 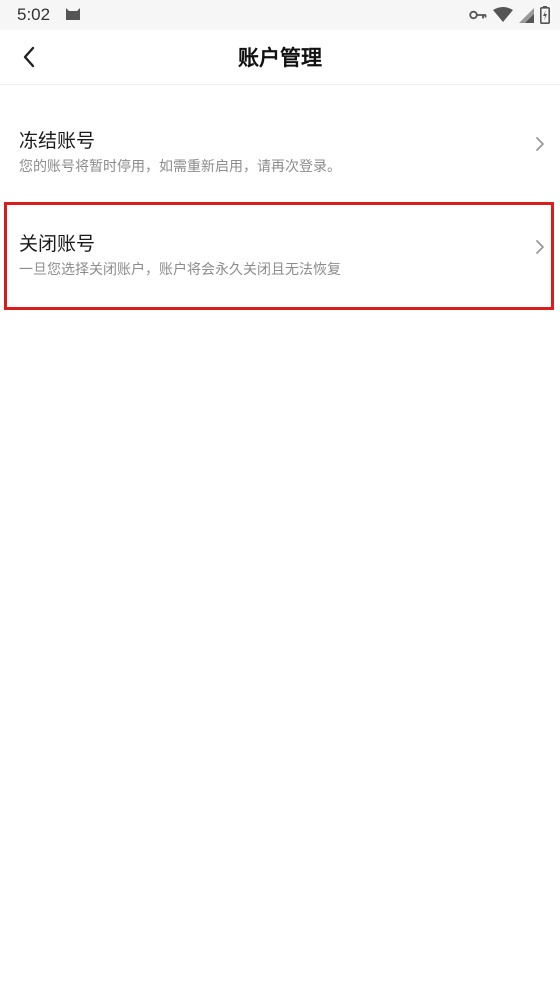 I want to click on freeze-account-item: 冻结账号 您的账号将暂时停用，如需重新启用，请再次登录。, so click(x=280, y=152).